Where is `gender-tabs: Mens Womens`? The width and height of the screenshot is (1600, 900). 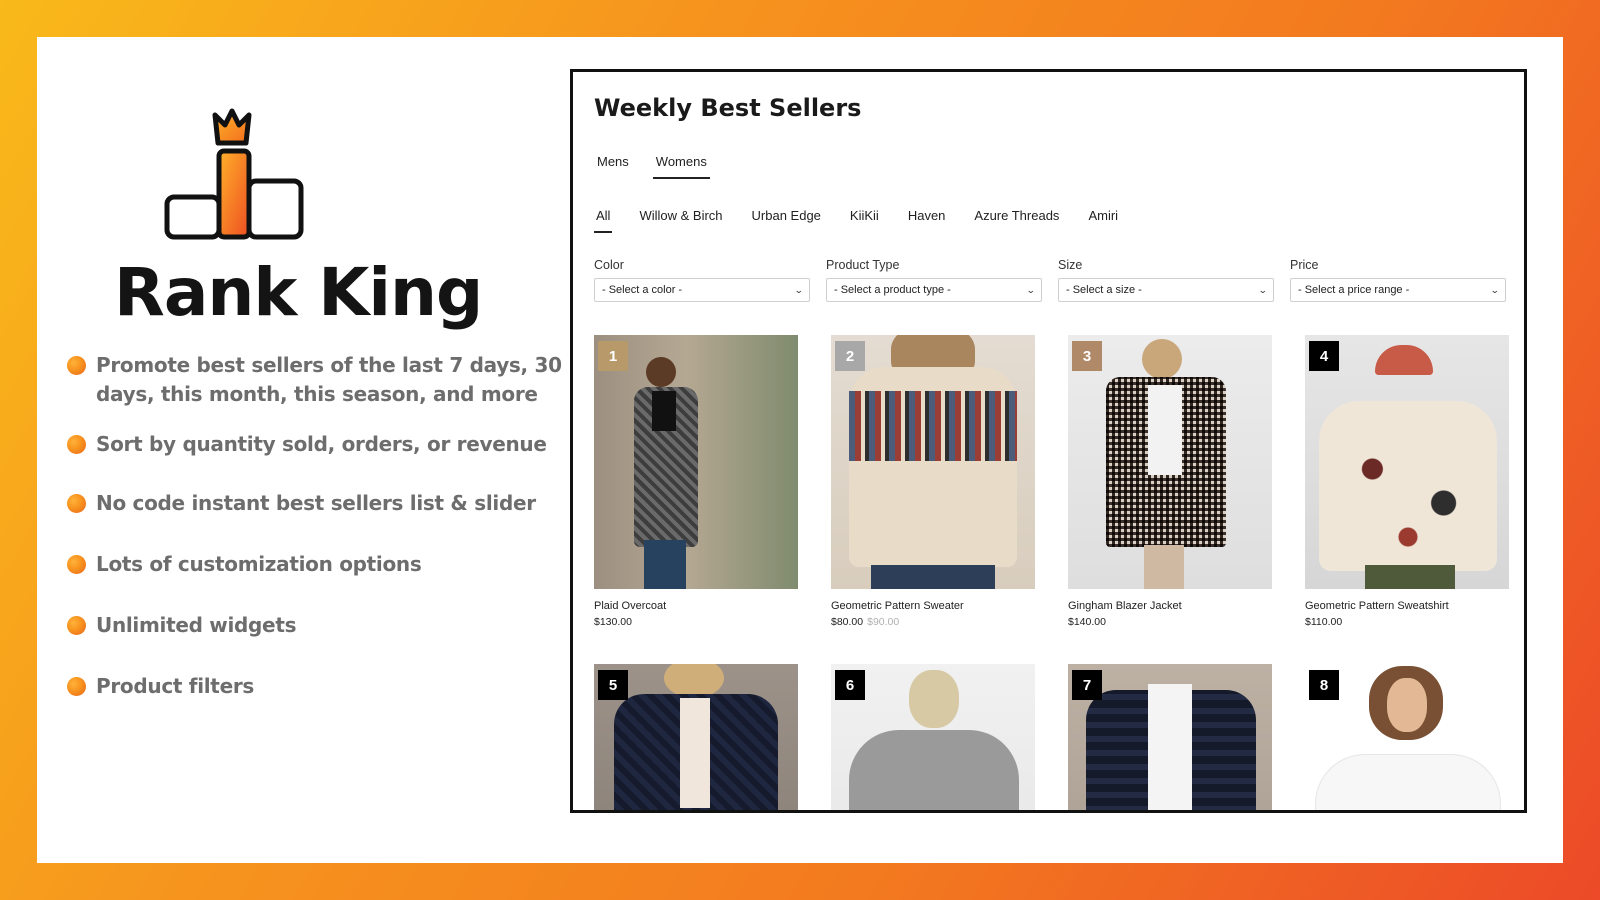
gender-tabs: Mens Womens is located at coordinates (662, 166).